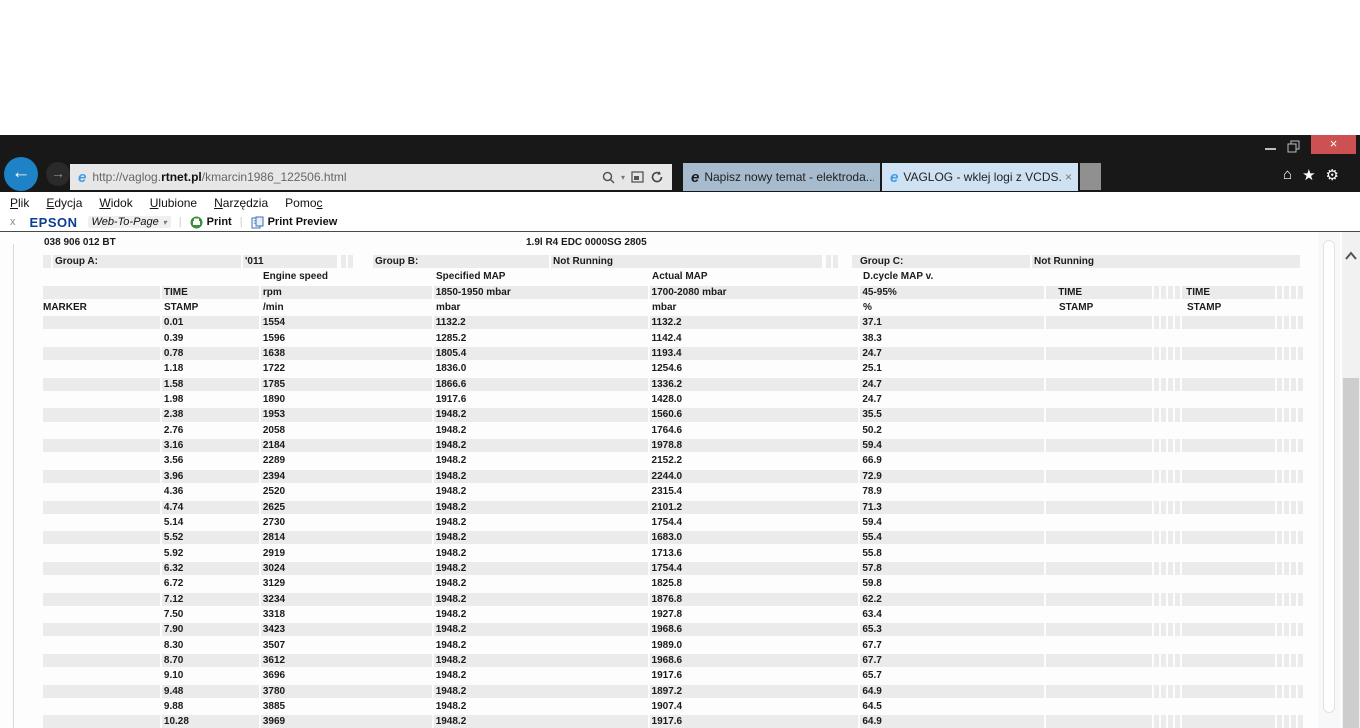 The width and height of the screenshot is (1360, 728). What do you see at coordinates (872, 338) in the screenshot?
I see `table-cell: 38.3` at bounding box center [872, 338].